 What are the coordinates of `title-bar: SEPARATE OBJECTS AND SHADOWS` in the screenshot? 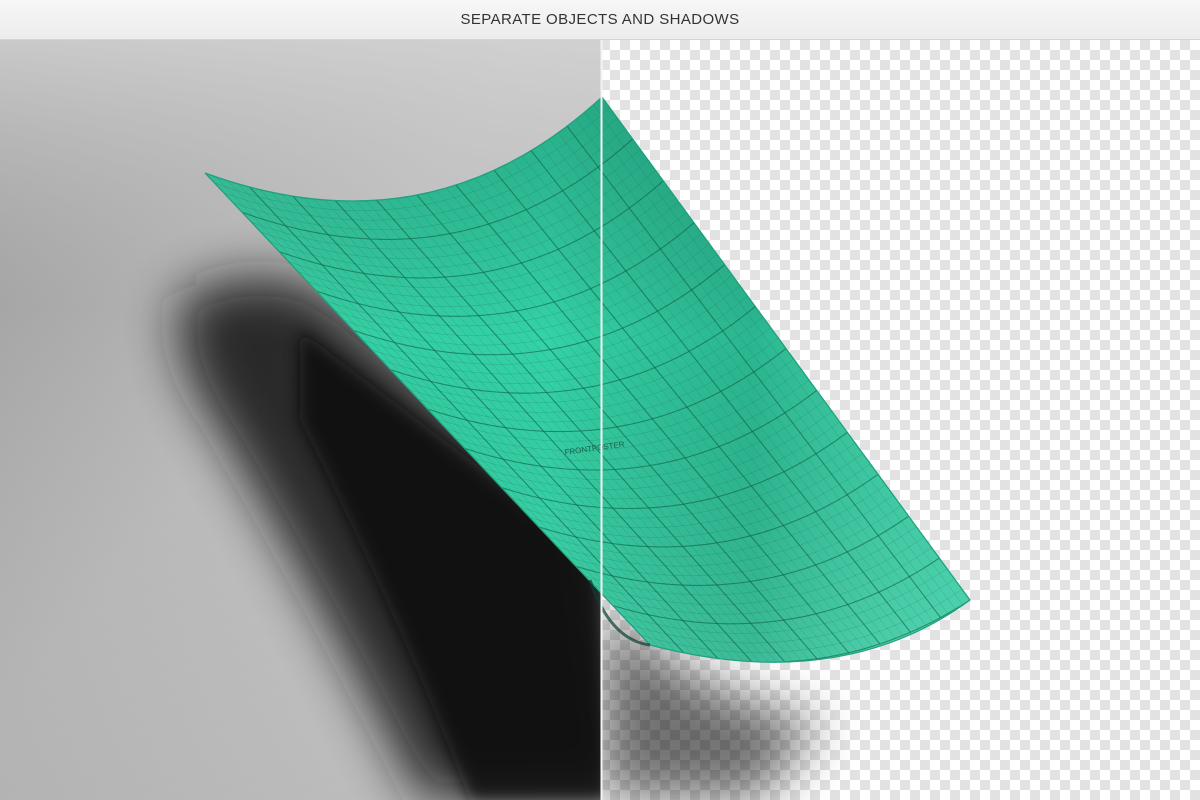 It's located at (600, 20).